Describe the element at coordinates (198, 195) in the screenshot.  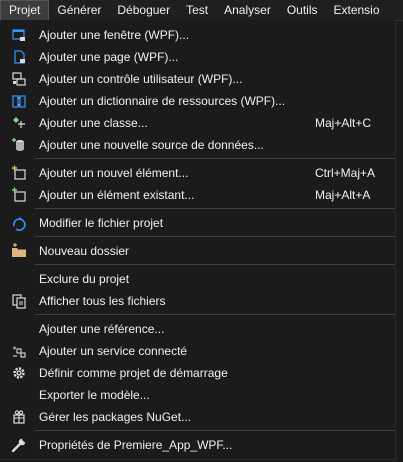
I see `menu-item-add-existing-item: Ajouter un élément existant... Maj+Alt+A` at that location.